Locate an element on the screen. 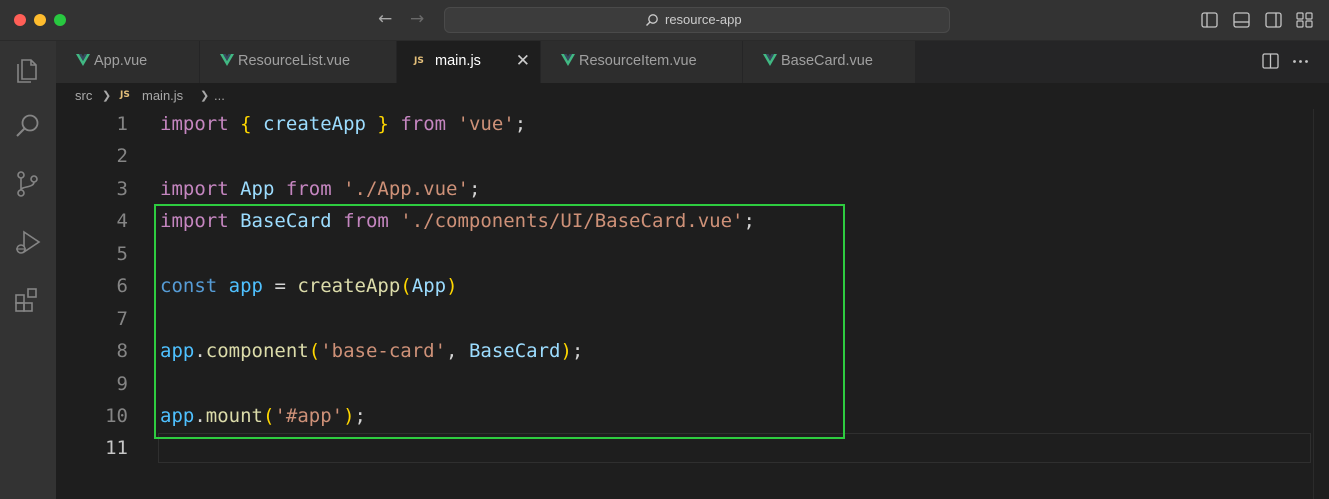 This screenshot has width=1329, height=499. explorer-icon is located at coordinates (28, 69).